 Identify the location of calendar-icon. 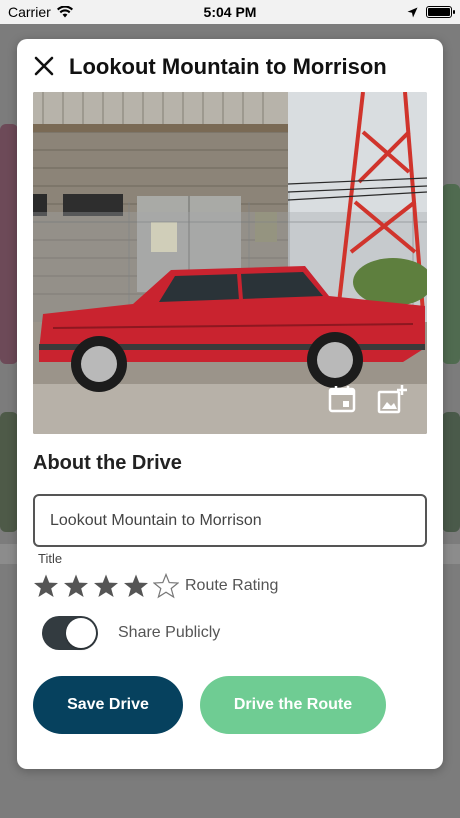
(342, 399).